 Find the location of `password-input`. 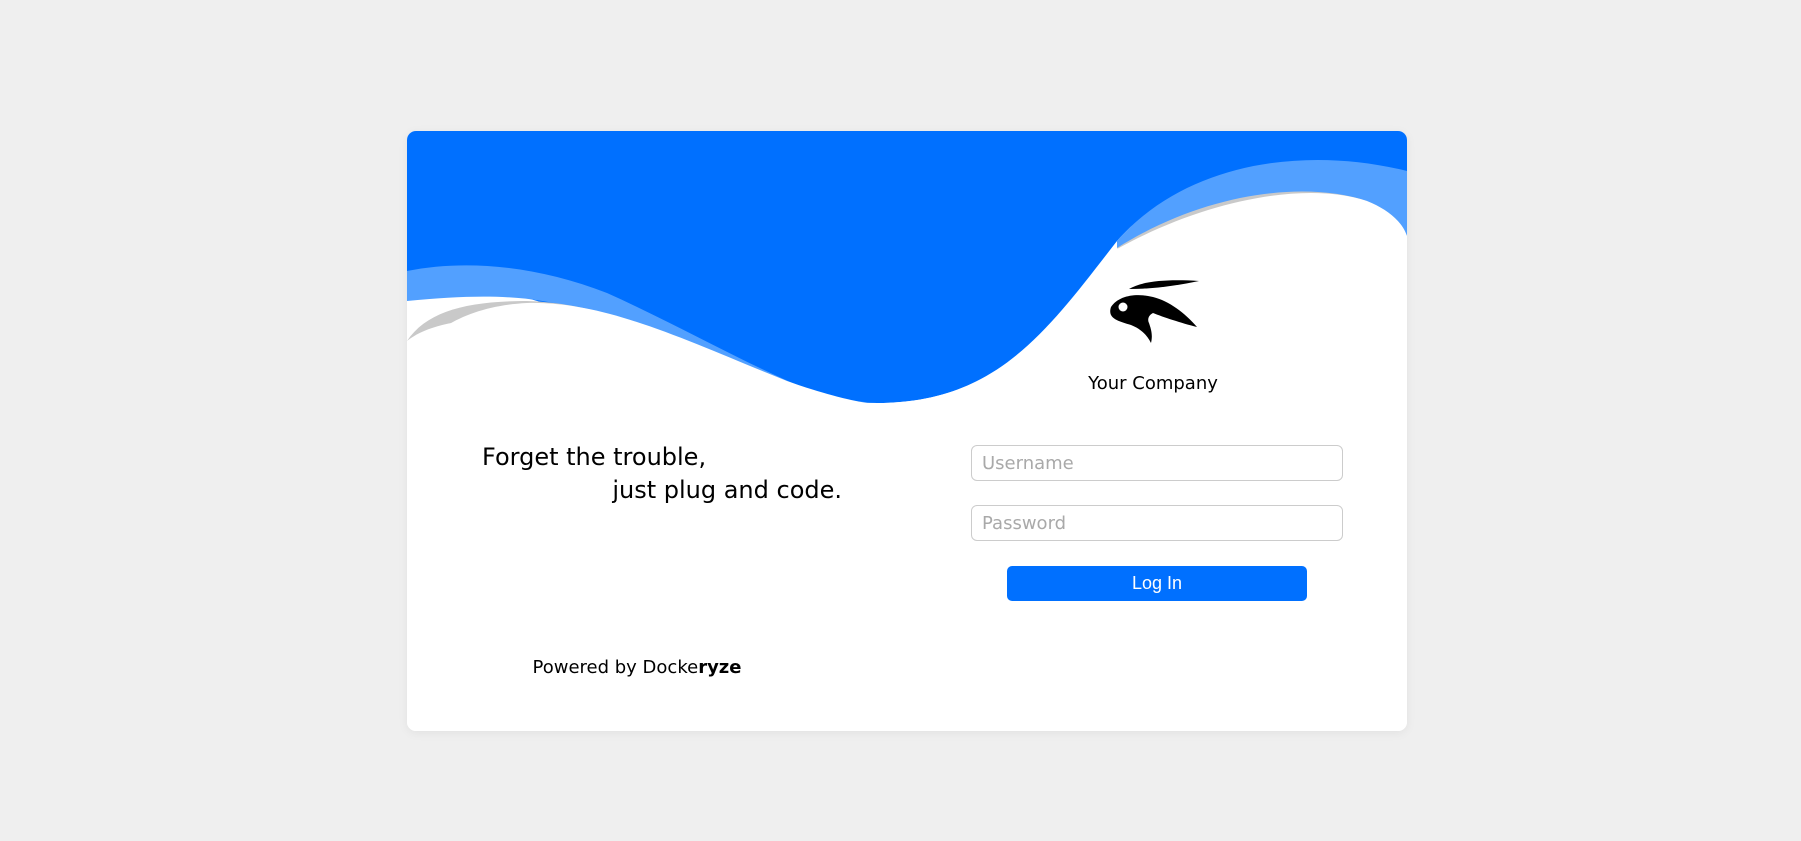

password-input is located at coordinates (1157, 523).